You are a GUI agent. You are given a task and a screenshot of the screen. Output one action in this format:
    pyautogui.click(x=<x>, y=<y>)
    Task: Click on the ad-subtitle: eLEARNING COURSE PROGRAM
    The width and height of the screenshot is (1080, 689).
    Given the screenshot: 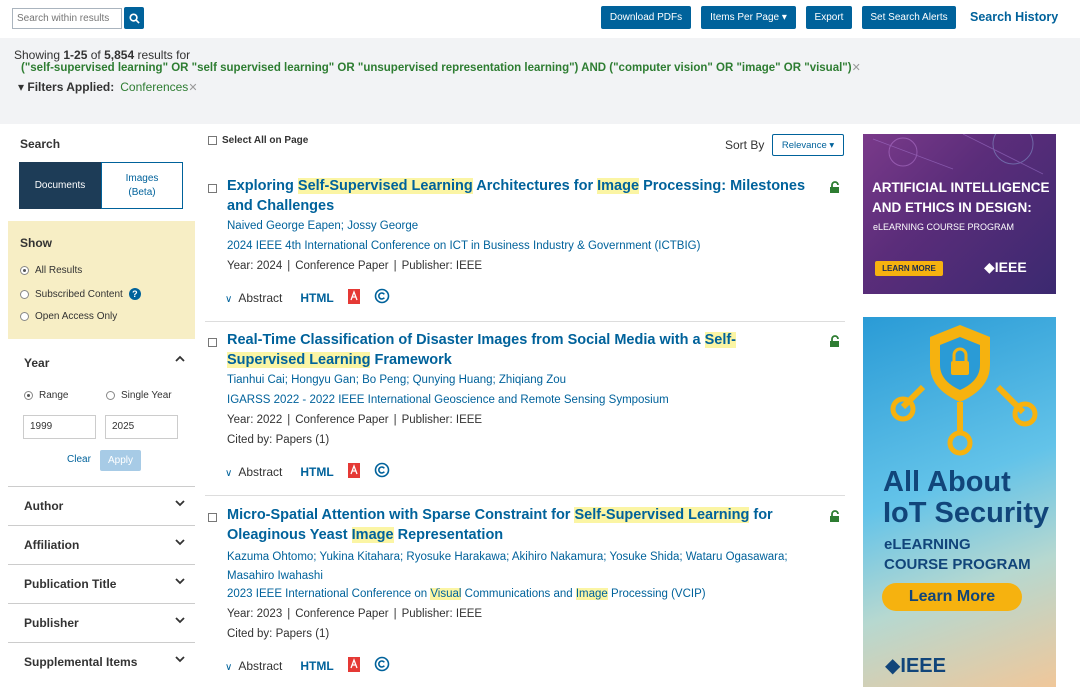 What is the action you would take?
    pyautogui.click(x=957, y=554)
    